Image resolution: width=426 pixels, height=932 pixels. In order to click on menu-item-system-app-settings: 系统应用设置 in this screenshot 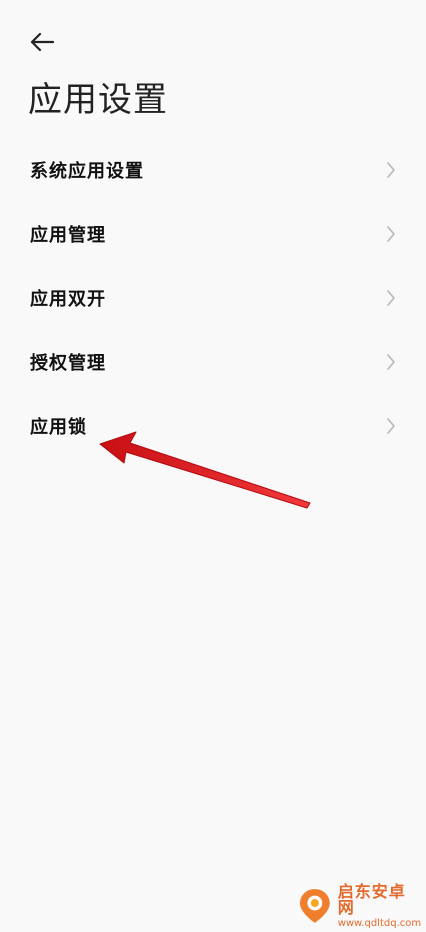, I will do `click(213, 170)`.